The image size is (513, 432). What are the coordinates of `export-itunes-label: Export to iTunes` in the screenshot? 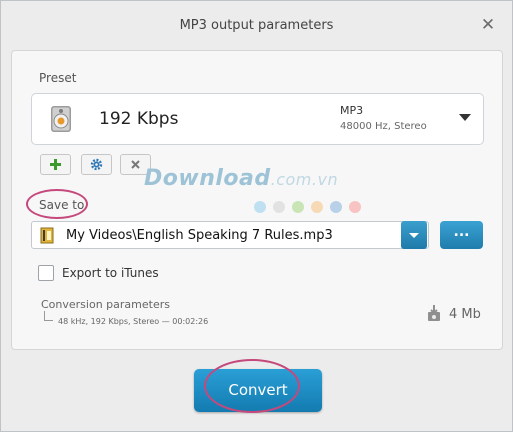 It's located at (110, 273).